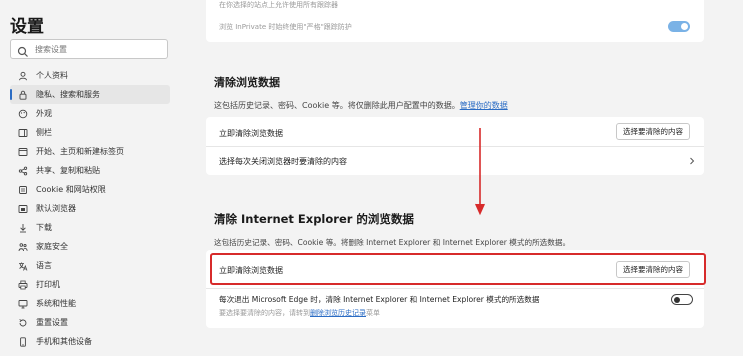  Describe the element at coordinates (44, 132) in the screenshot. I see `sidebar-item-label: 侧栏` at that location.